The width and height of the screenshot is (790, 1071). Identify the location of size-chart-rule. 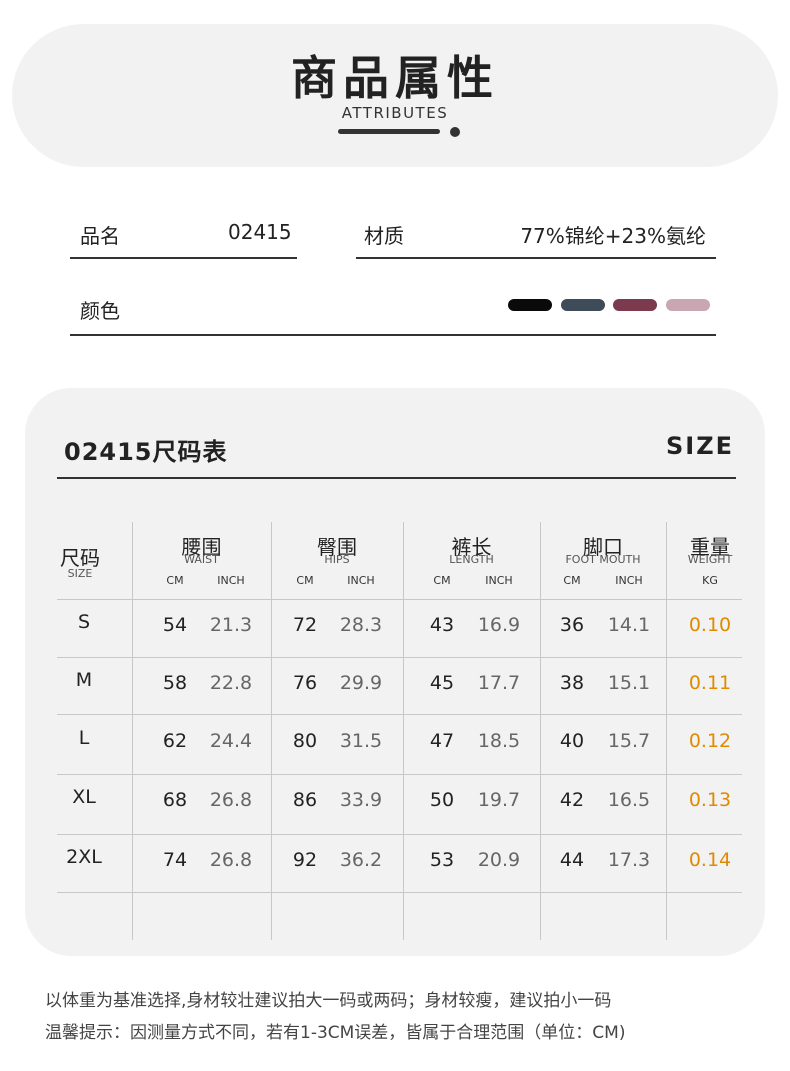
(396, 478).